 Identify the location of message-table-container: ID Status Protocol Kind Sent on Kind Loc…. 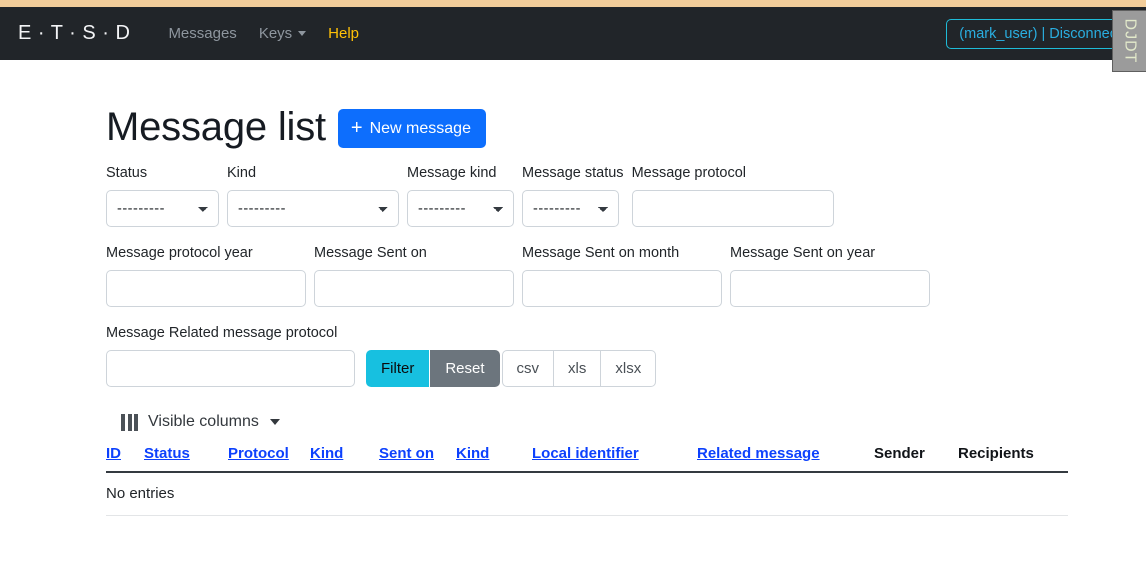
(587, 480).